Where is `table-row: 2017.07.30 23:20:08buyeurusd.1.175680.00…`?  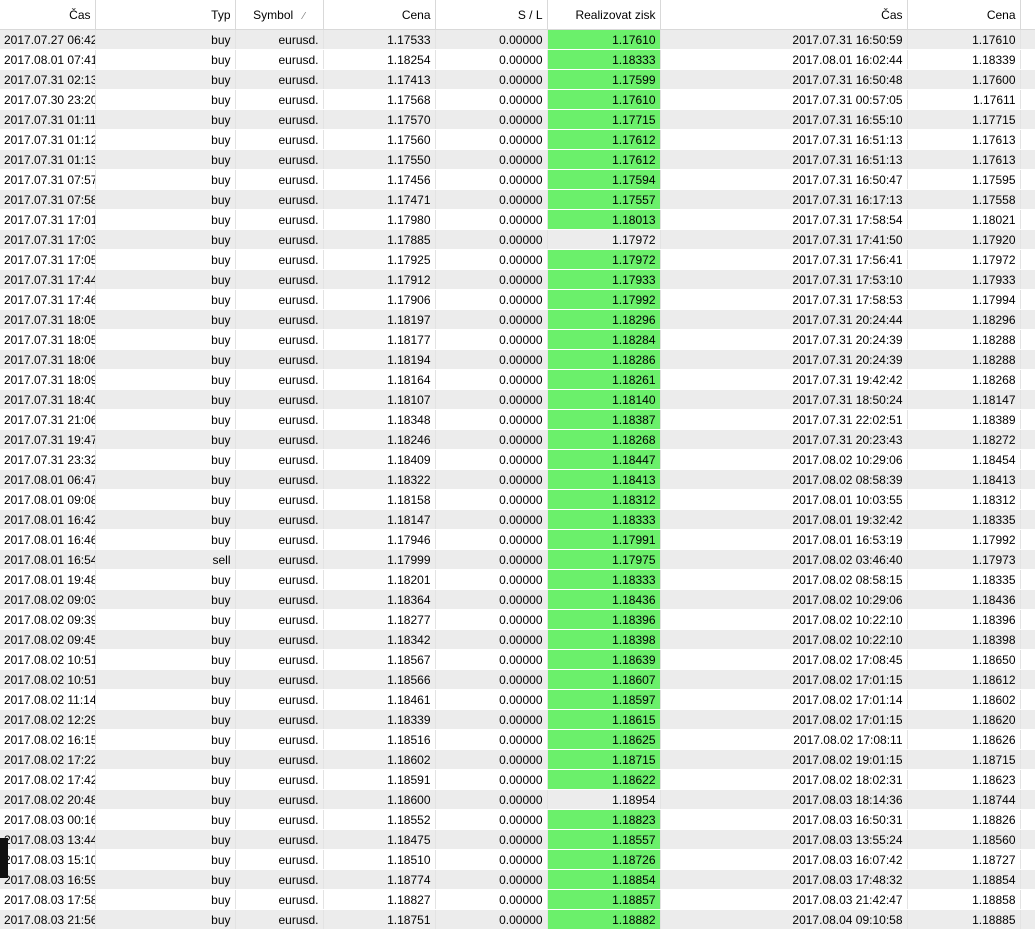 table-row: 2017.07.30 23:20:08buyeurusd.1.175680.00… is located at coordinates (517, 99).